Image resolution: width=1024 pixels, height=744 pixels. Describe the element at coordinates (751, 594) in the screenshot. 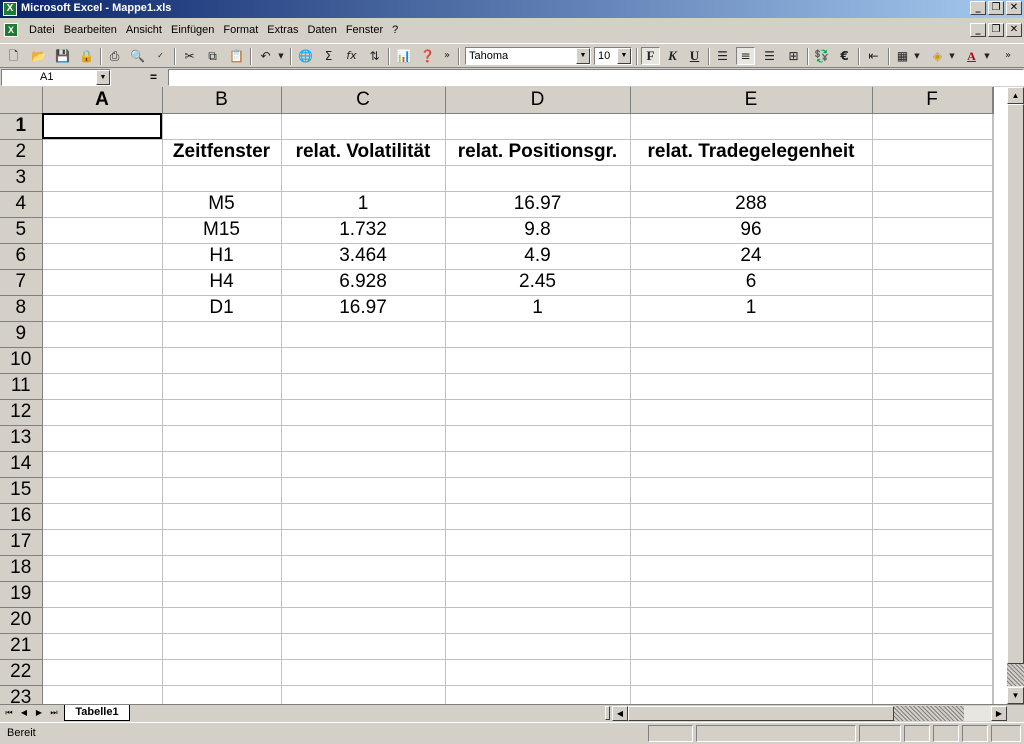

I see `cell-e19` at that location.